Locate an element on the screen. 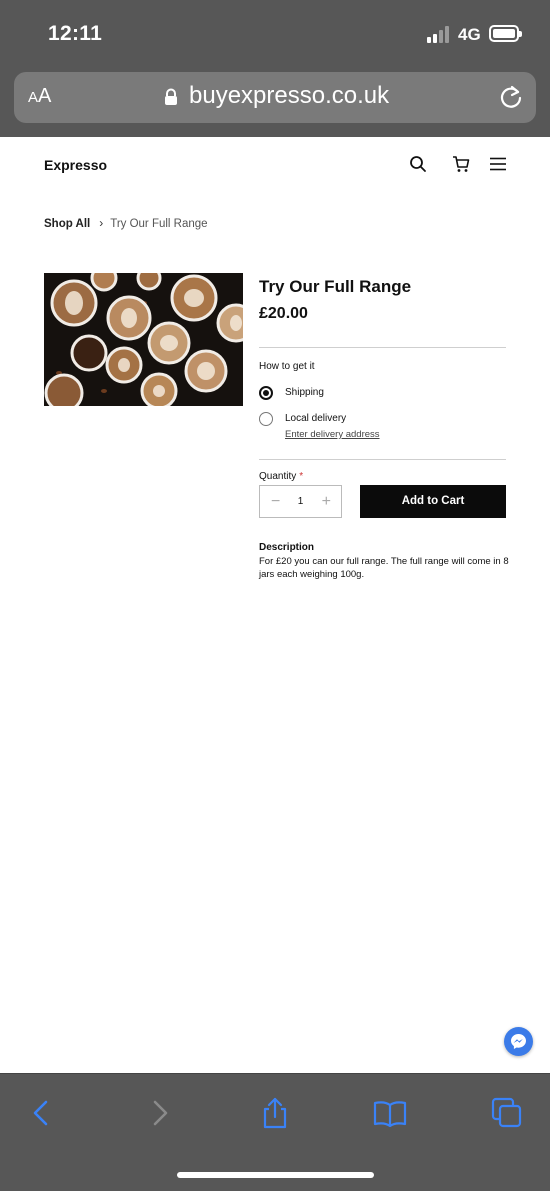 The width and height of the screenshot is (550, 1191). breadcrumb-shop-all: Shop All is located at coordinates (67, 224).